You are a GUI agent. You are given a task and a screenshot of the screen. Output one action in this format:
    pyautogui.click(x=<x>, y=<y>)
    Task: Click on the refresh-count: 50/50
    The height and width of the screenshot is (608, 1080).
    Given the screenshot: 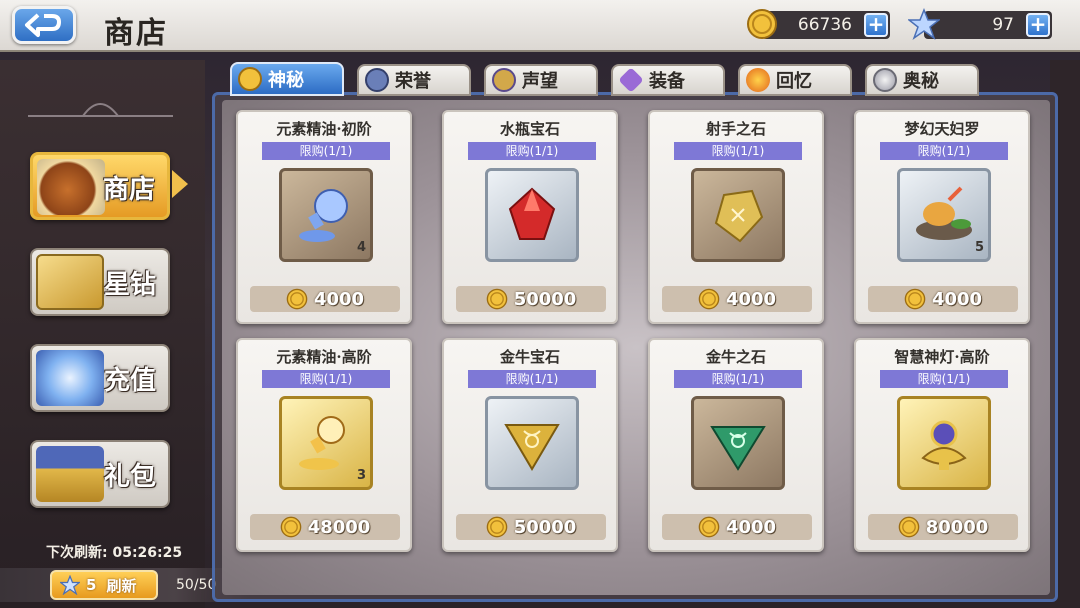 What is the action you would take?
    pyautogui.click(x=196, y=585)
    